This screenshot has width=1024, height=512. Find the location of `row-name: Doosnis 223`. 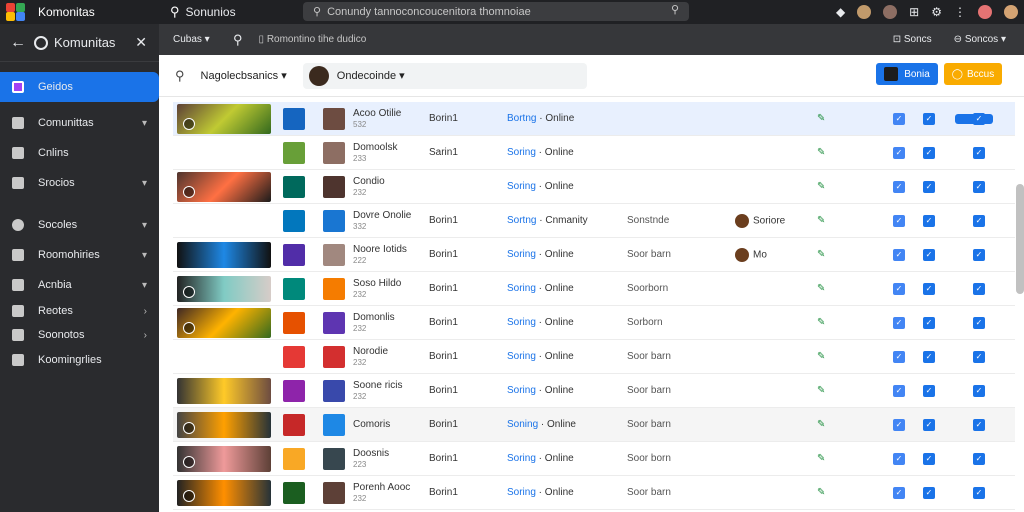

row-name: Doosnis 223 is located at coordinates (391, 459).